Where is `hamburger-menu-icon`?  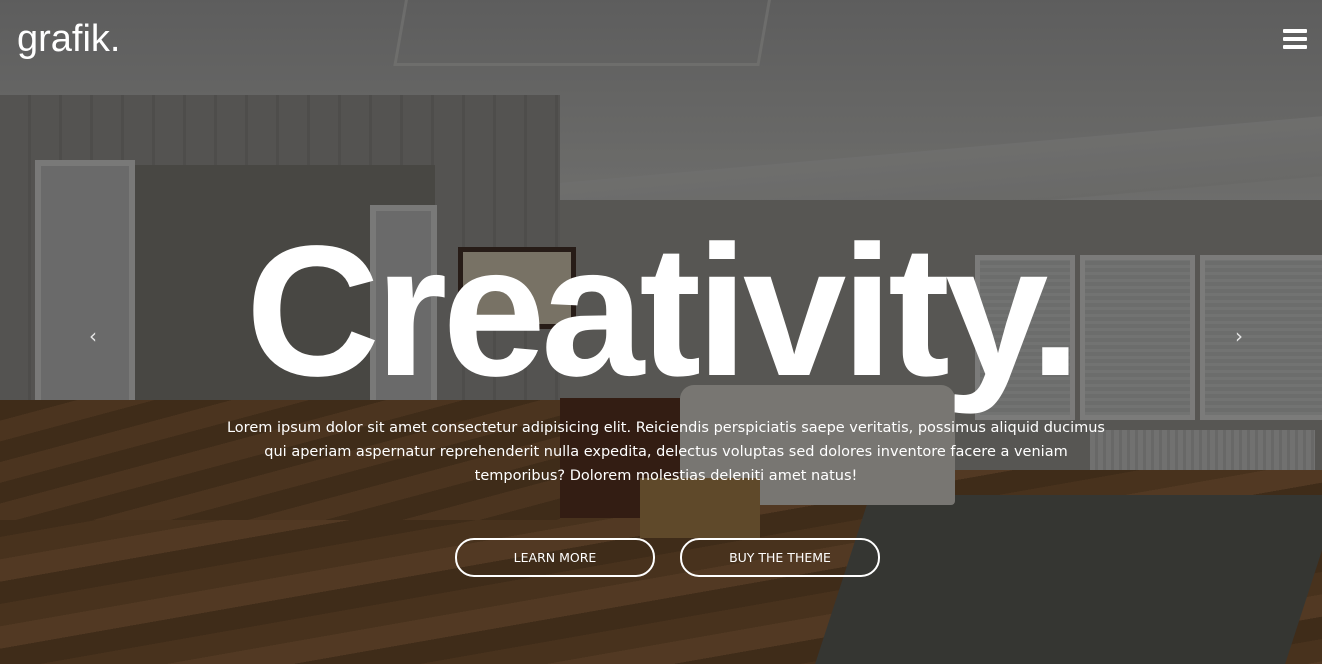
hamburger-menu-icon is located at coordinates (1295, 39).